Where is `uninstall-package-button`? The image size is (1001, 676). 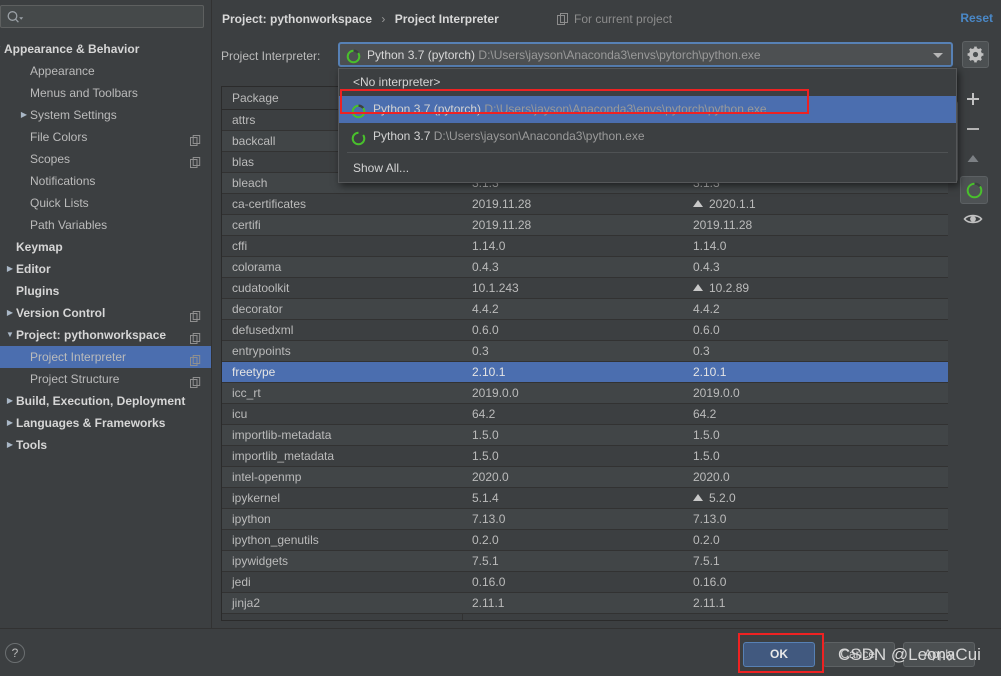
uninstall-package-button is located at coordinates (974, 130).